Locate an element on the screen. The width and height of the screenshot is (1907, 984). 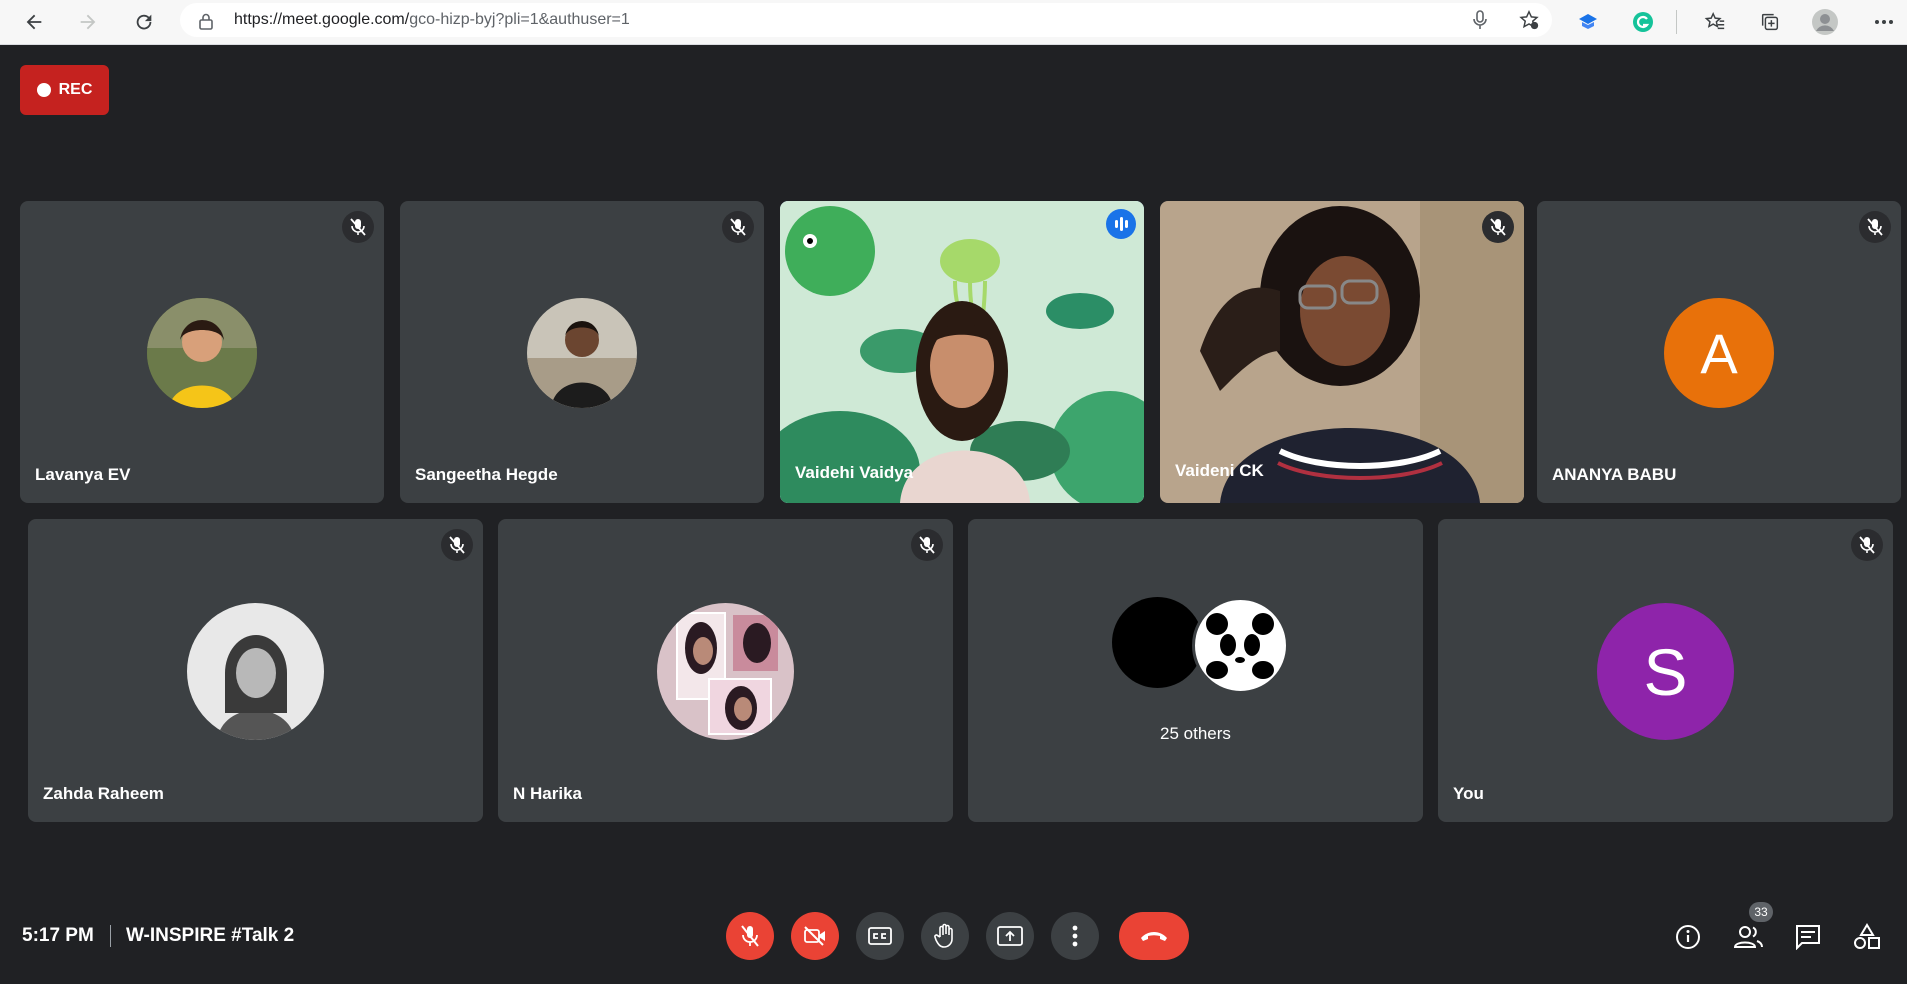
microphone-off-button is located at coordinates (750, 936).